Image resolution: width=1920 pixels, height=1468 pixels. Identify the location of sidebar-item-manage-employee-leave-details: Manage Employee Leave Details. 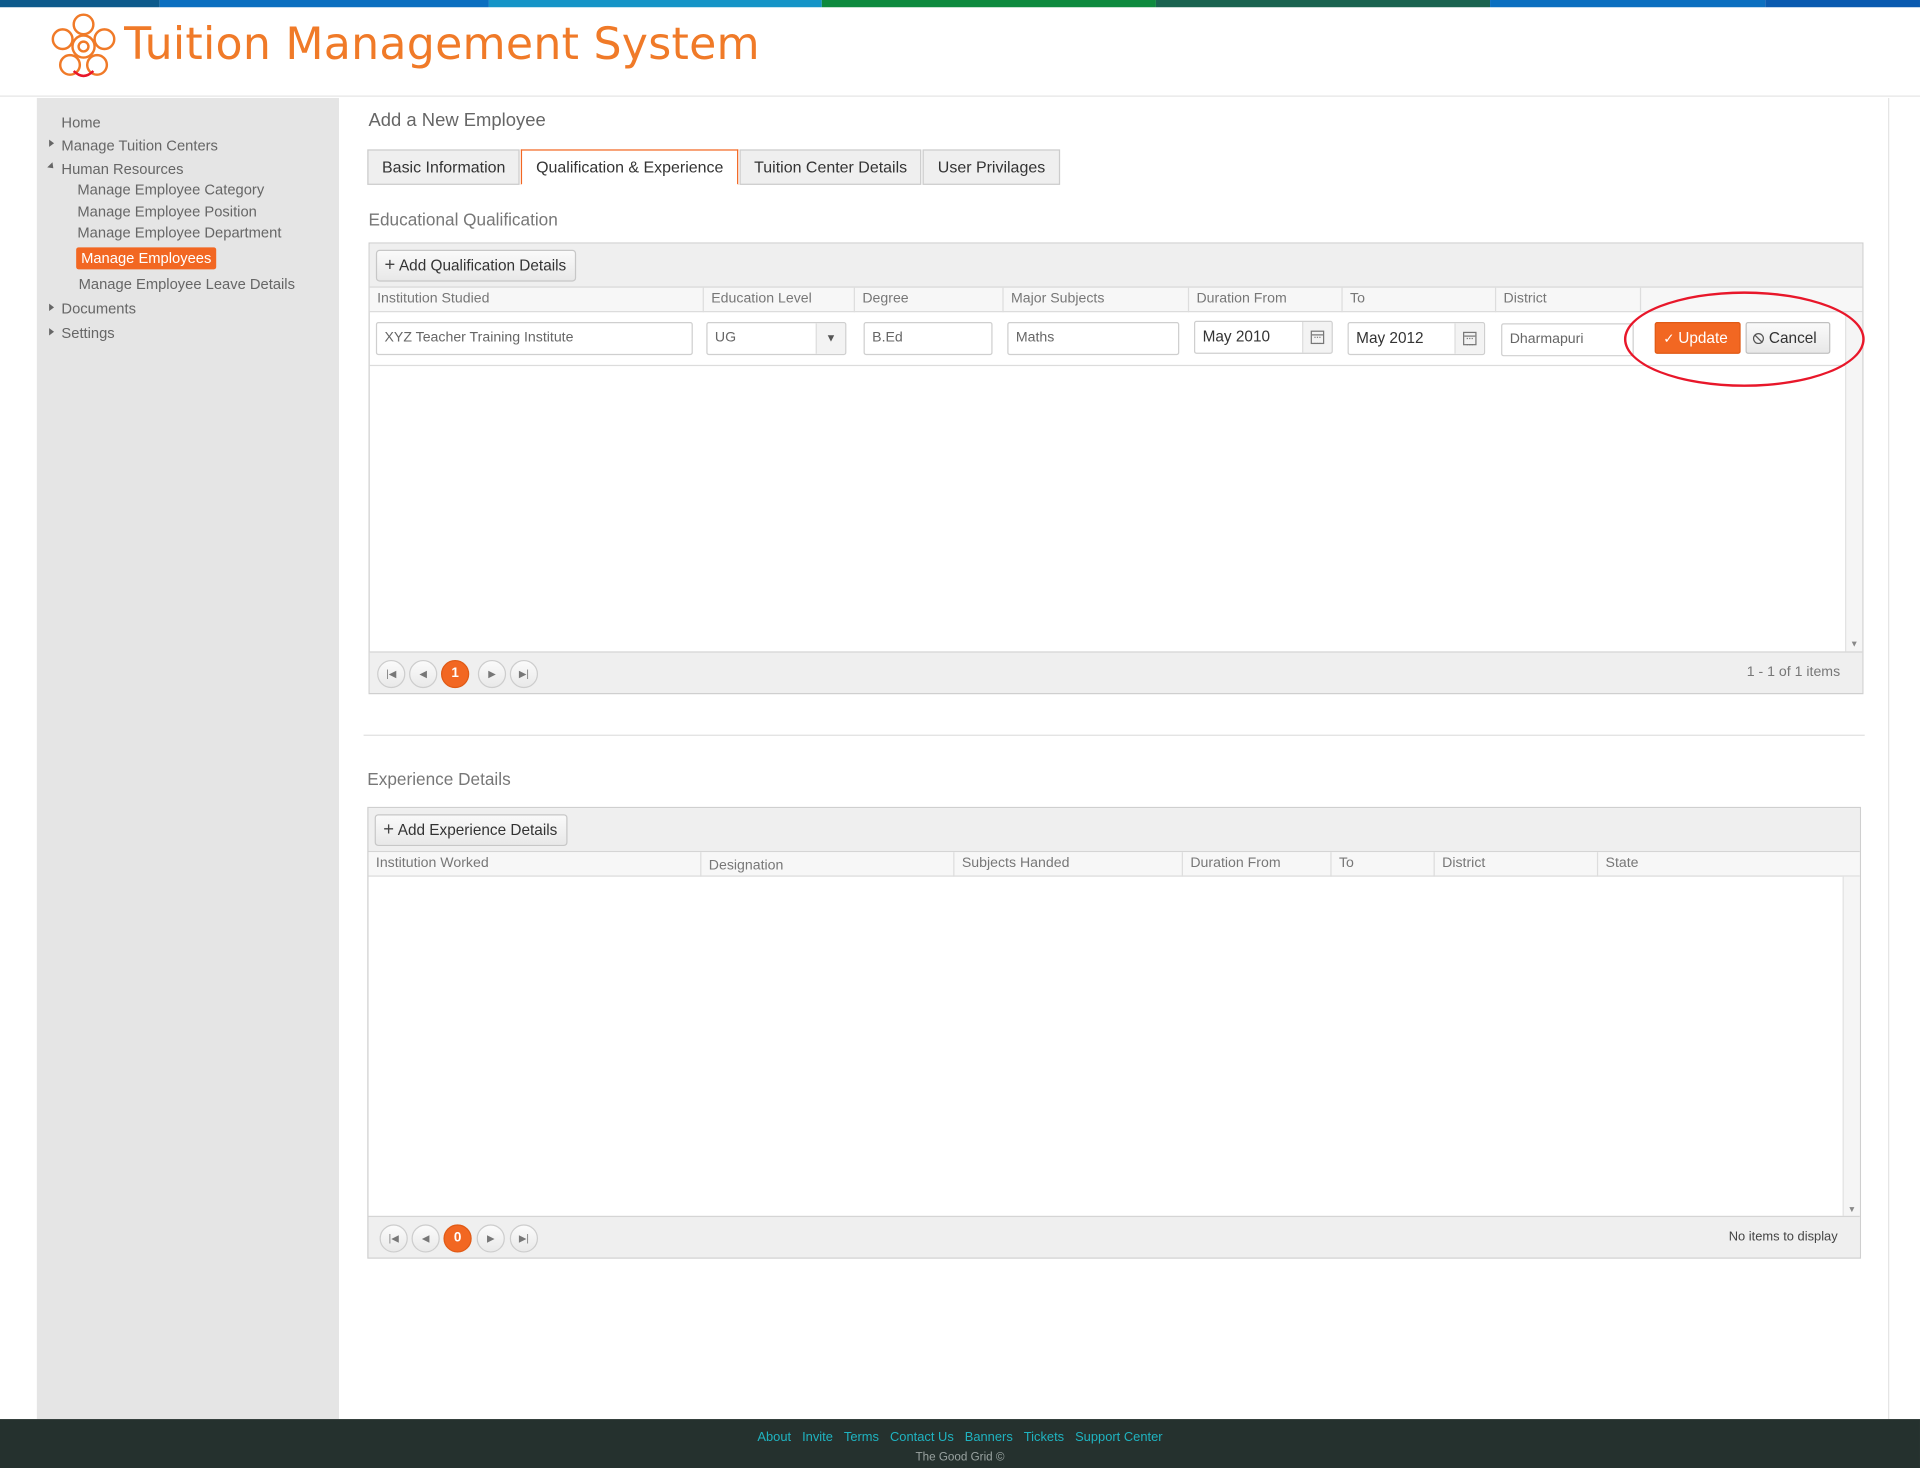
(187, 283).